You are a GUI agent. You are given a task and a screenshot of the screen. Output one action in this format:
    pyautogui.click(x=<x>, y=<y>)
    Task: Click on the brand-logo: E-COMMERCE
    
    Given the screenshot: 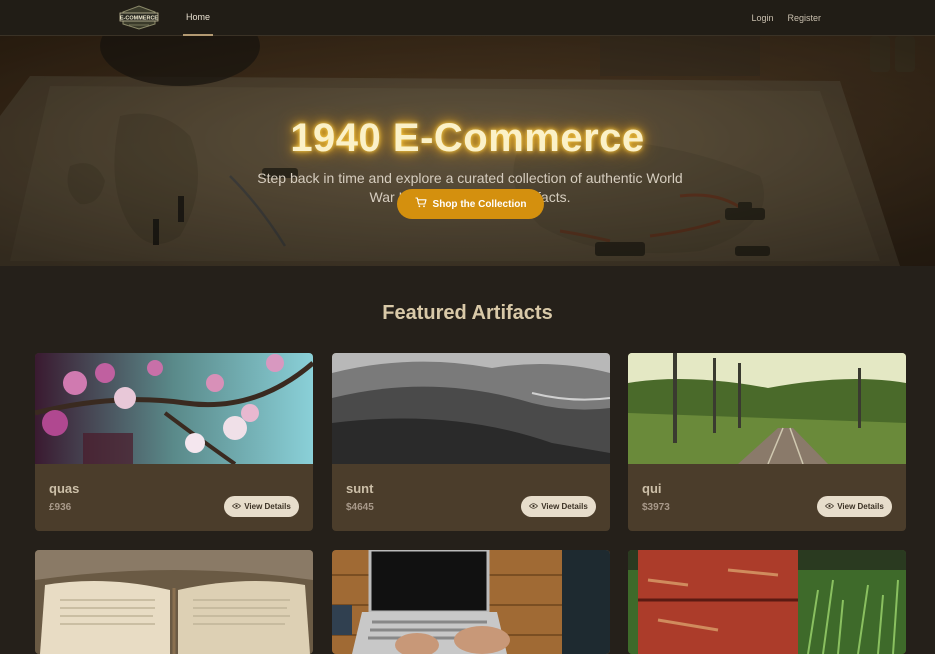 What is the action you would take?
    pyautogui.click(x=139, y=17)
    